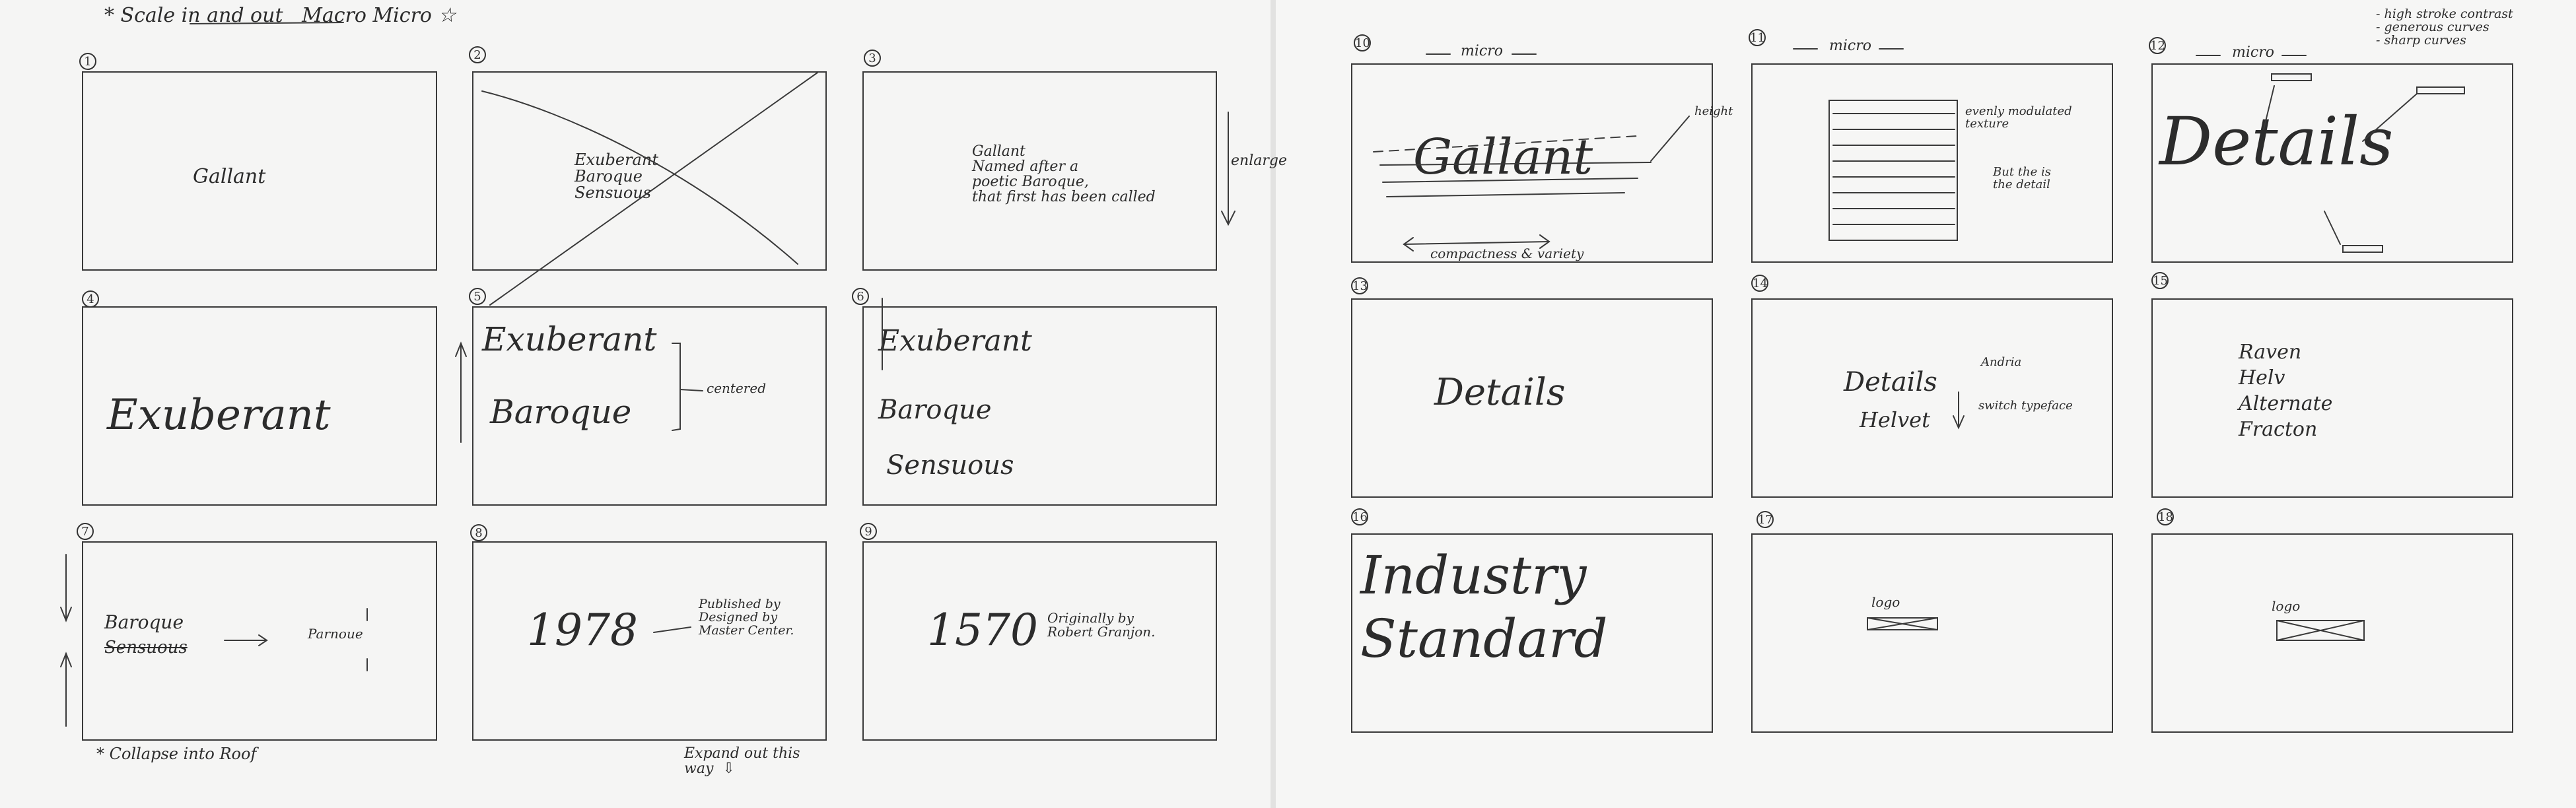  What do you see at coordinates (478, 296) in the screenshot?
I see `frame-number: 5` at bounding box center [478, 296].